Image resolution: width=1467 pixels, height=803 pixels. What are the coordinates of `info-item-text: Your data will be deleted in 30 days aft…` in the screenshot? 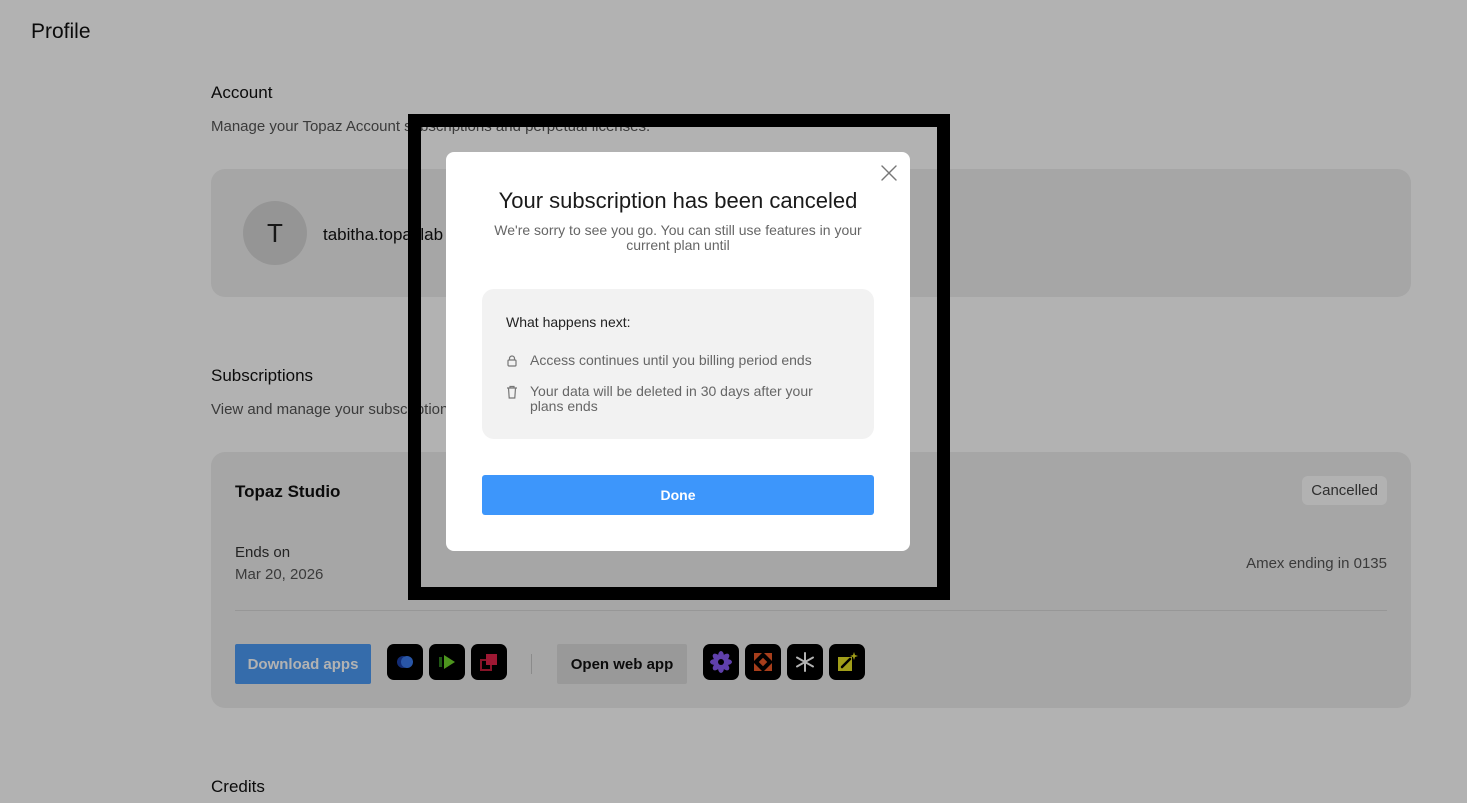 It's located at (671, 398).